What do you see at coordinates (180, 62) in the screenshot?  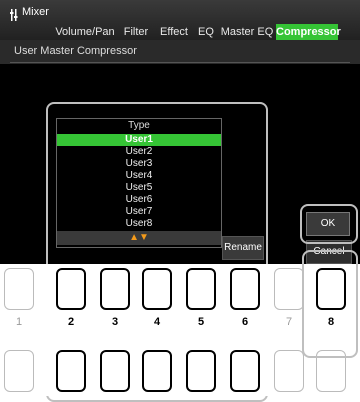 I see `divider` at bounding box center [180, 62].